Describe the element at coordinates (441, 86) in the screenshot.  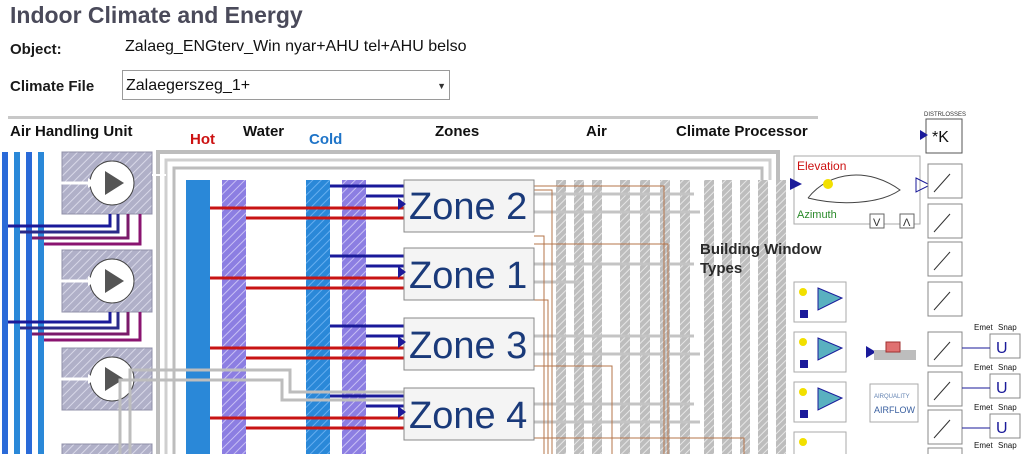
I see `chevron-down-icon: ▼` at that location.